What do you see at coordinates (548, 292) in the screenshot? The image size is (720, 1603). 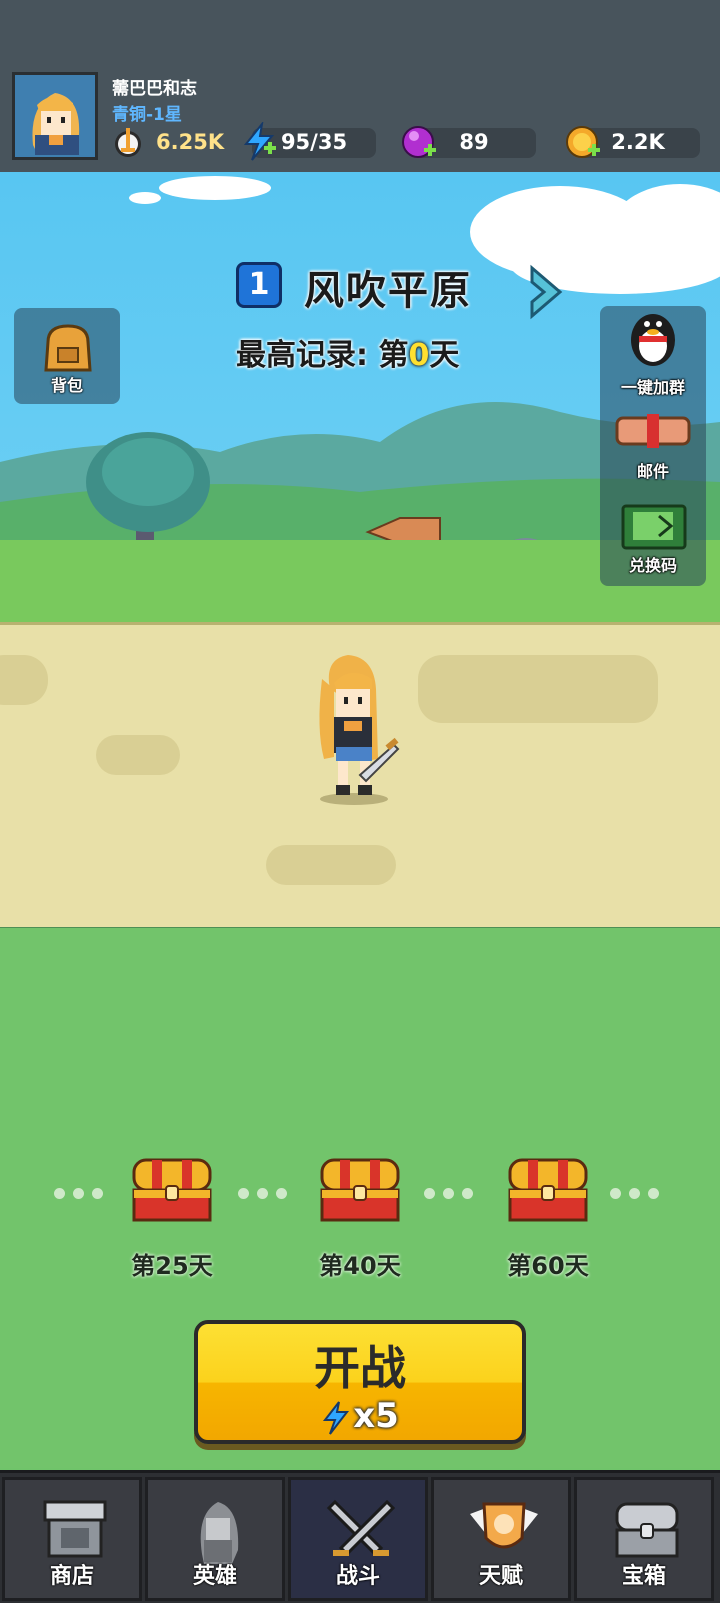 I see `next-stage-arrow-icon` at bounding box center [548, 292].